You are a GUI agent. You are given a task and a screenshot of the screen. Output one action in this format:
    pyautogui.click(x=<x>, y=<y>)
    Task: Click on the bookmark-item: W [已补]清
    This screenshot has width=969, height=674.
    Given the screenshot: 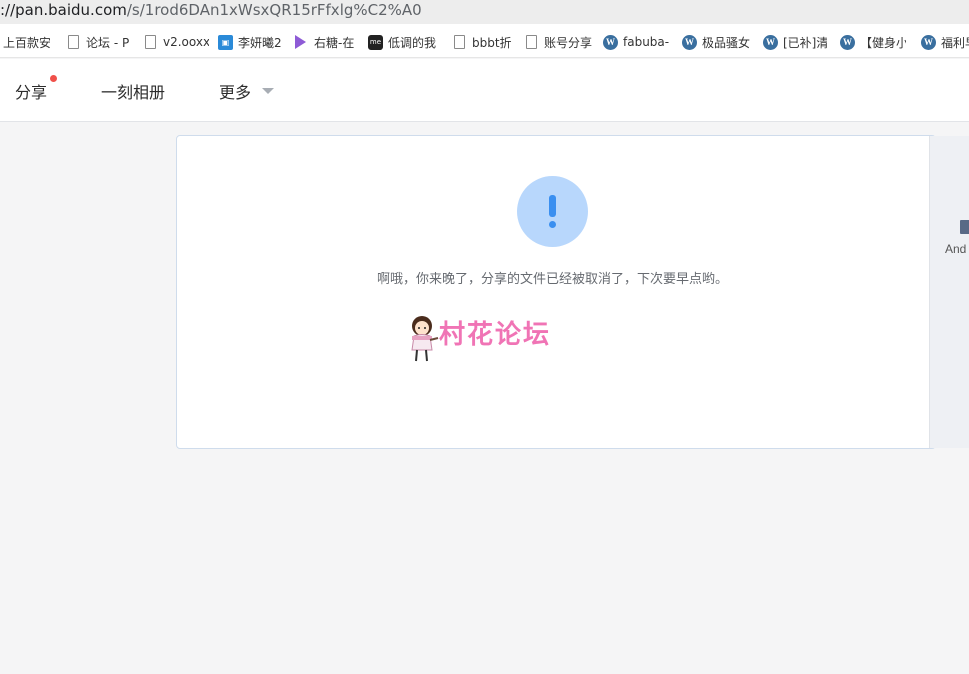 What is the action you would take?
    pyautogui.click(x=795, y=42)
    